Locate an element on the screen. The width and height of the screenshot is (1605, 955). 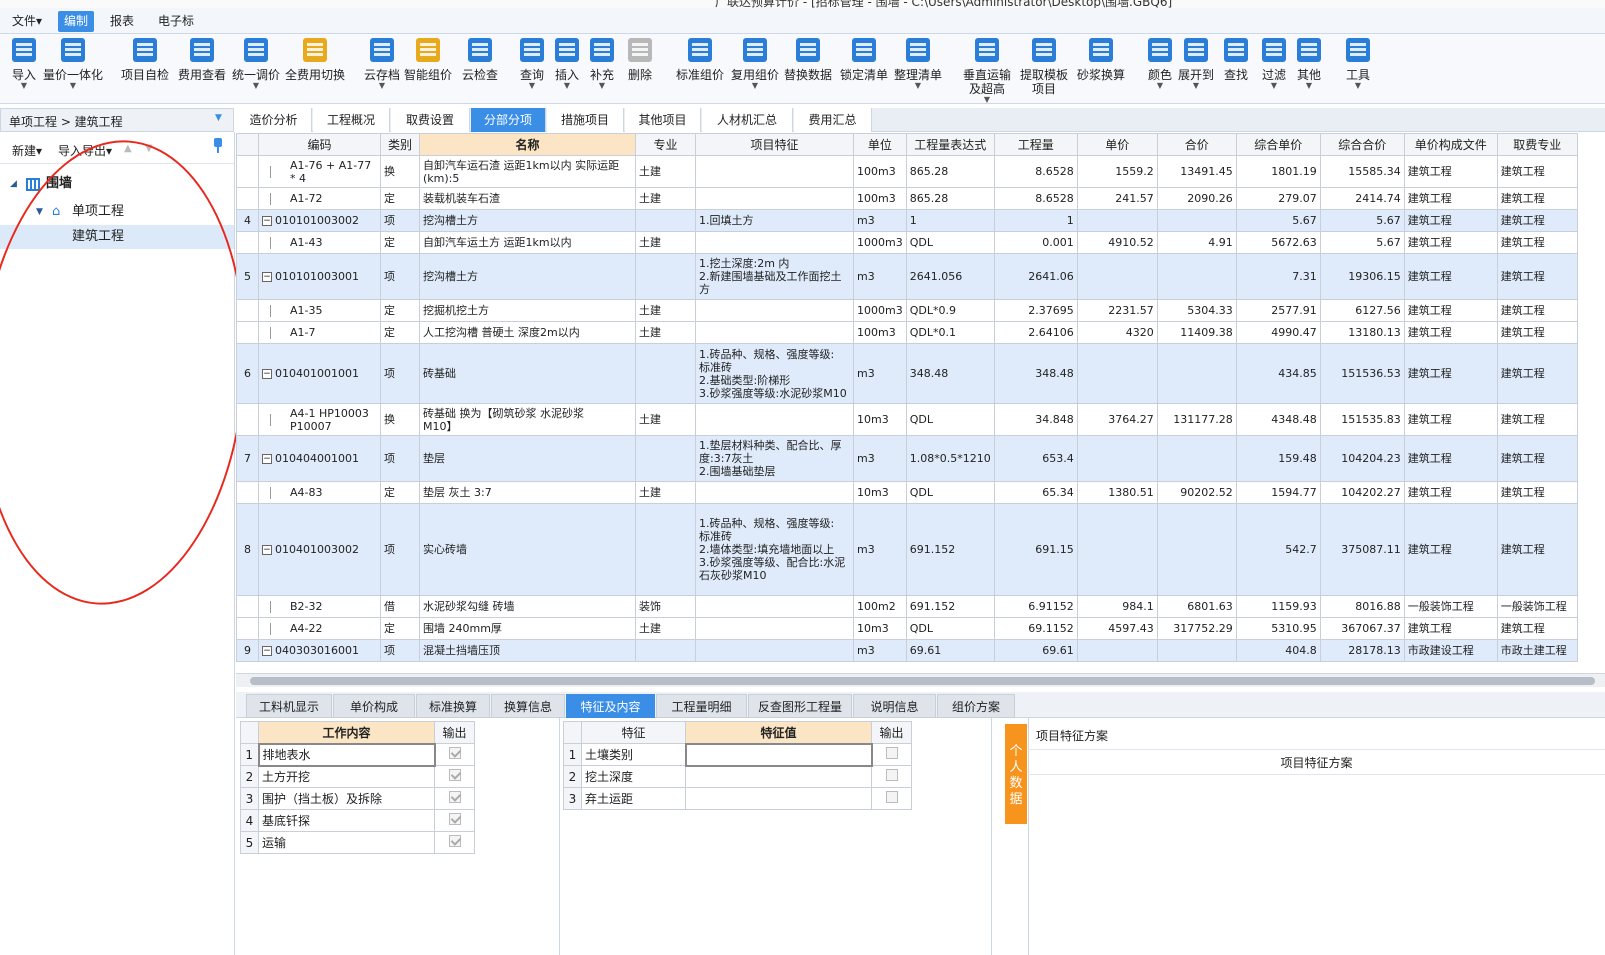
table-cell: 2090.26 is located at coordinates (1196, 198).